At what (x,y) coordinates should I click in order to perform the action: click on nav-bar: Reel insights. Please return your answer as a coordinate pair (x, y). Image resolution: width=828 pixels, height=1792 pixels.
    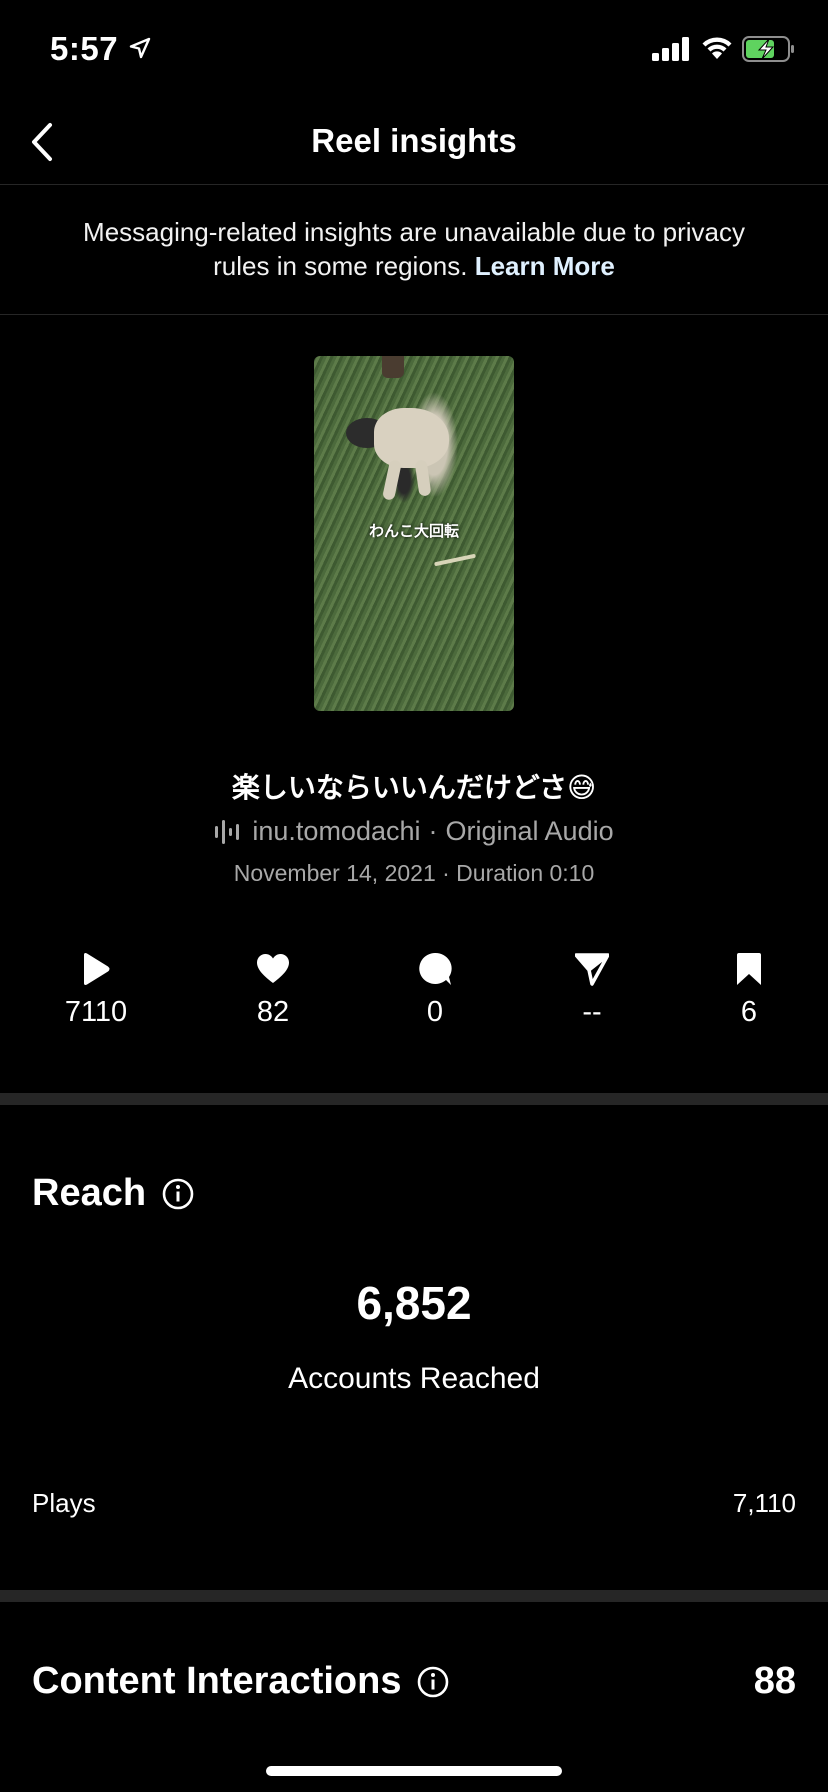
    Looking at the image, I should click on (414, 142).